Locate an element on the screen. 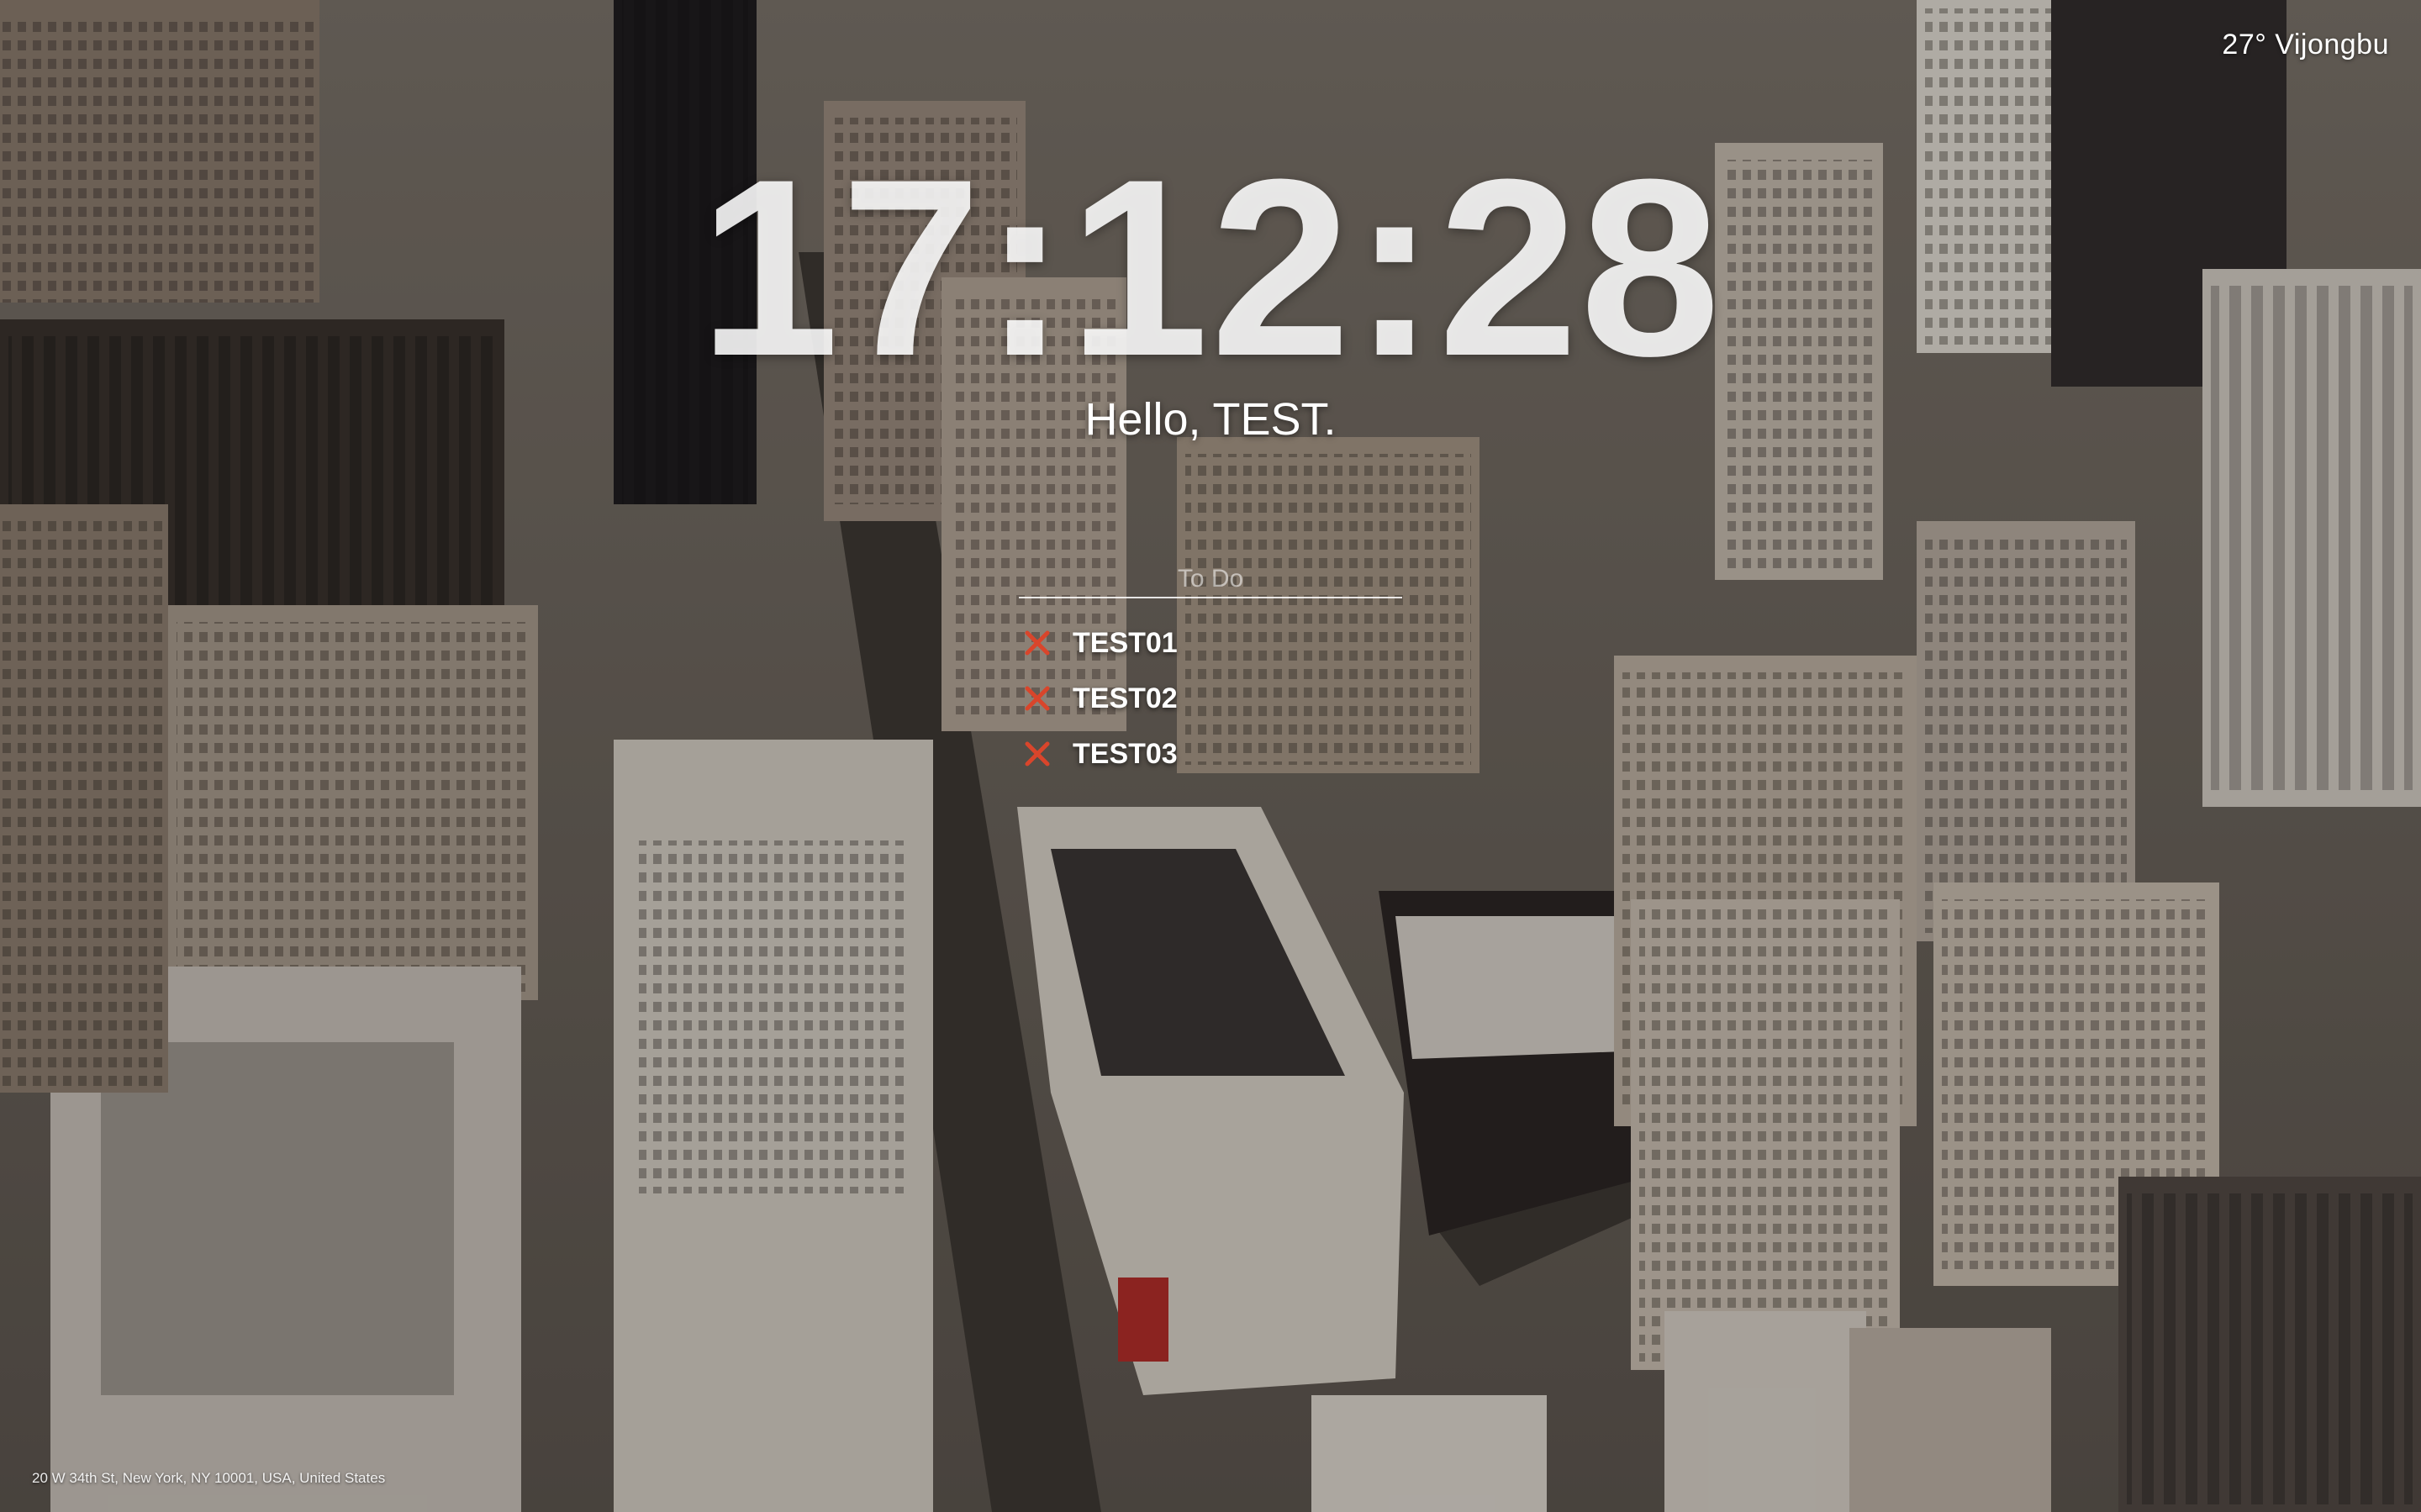 Image resolution: width=2421 pixels, height=1512 pixels. todo-item-label: TEST03 is located at coordinates (1125, 754).